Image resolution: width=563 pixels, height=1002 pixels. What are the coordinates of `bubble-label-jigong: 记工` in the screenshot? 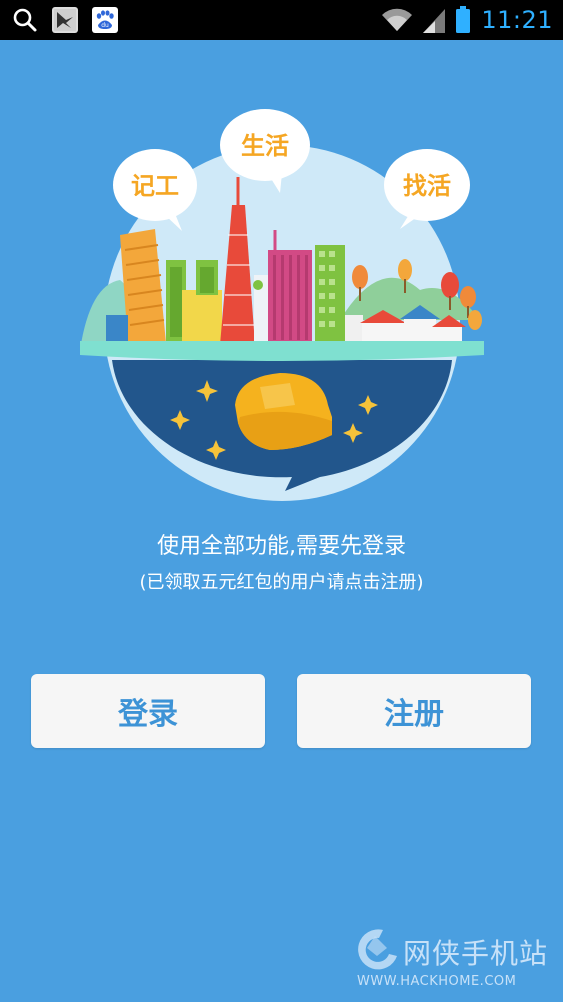 It's located at (155, 186).